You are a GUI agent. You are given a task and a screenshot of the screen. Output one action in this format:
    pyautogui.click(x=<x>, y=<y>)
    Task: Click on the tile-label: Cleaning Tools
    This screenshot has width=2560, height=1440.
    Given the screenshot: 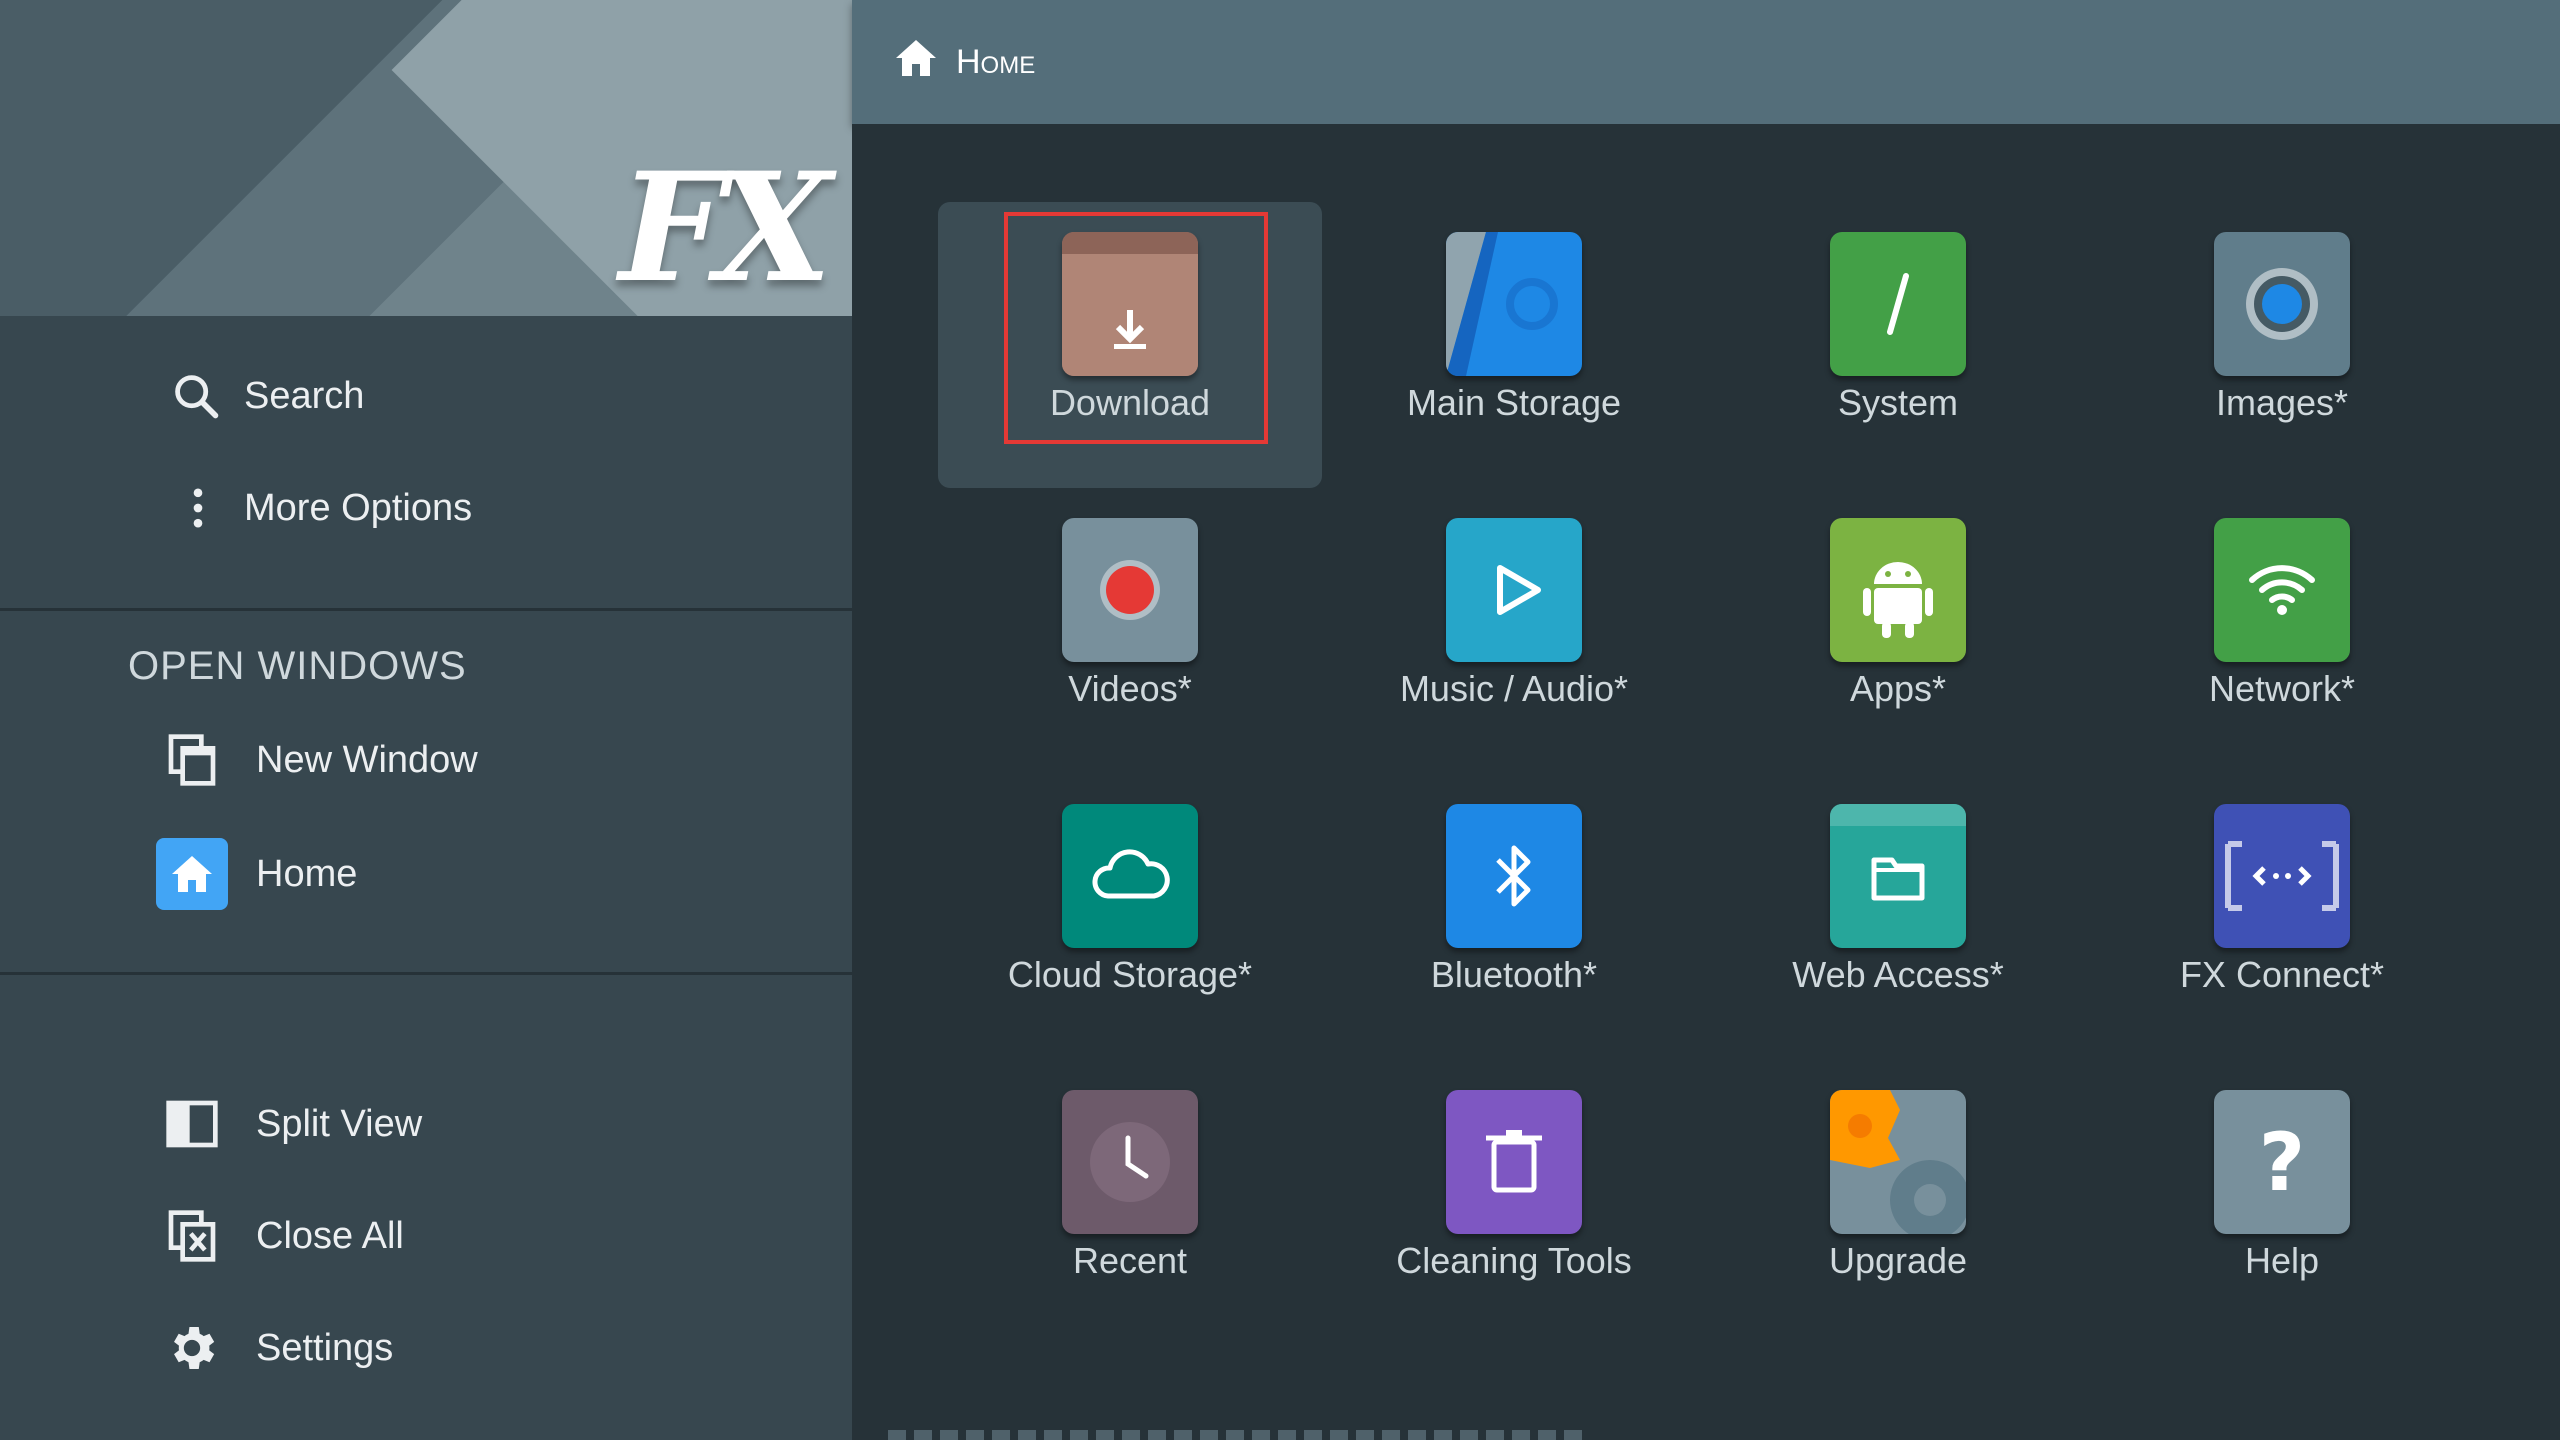 What is the action you would take?
    pyautogui.click(x=1514, y=1260)
    